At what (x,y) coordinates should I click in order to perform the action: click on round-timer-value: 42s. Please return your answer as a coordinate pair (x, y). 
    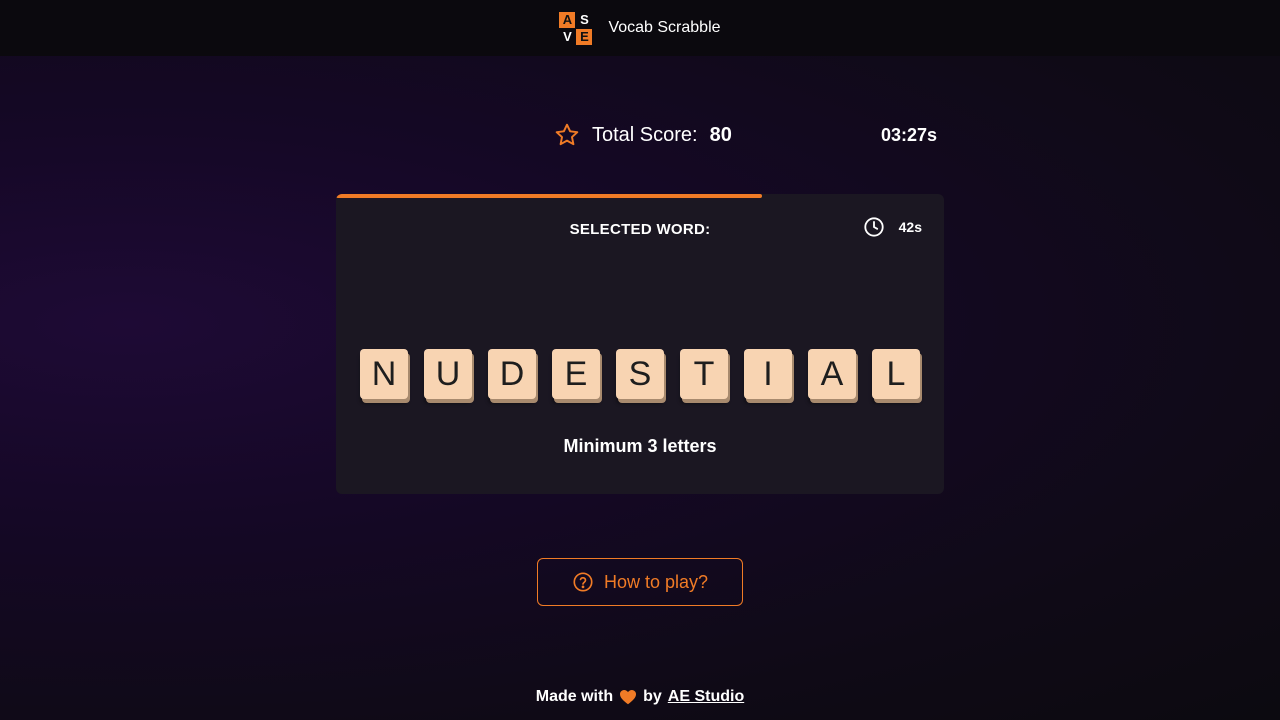
    Looking at the image, I should click on (910, 227).